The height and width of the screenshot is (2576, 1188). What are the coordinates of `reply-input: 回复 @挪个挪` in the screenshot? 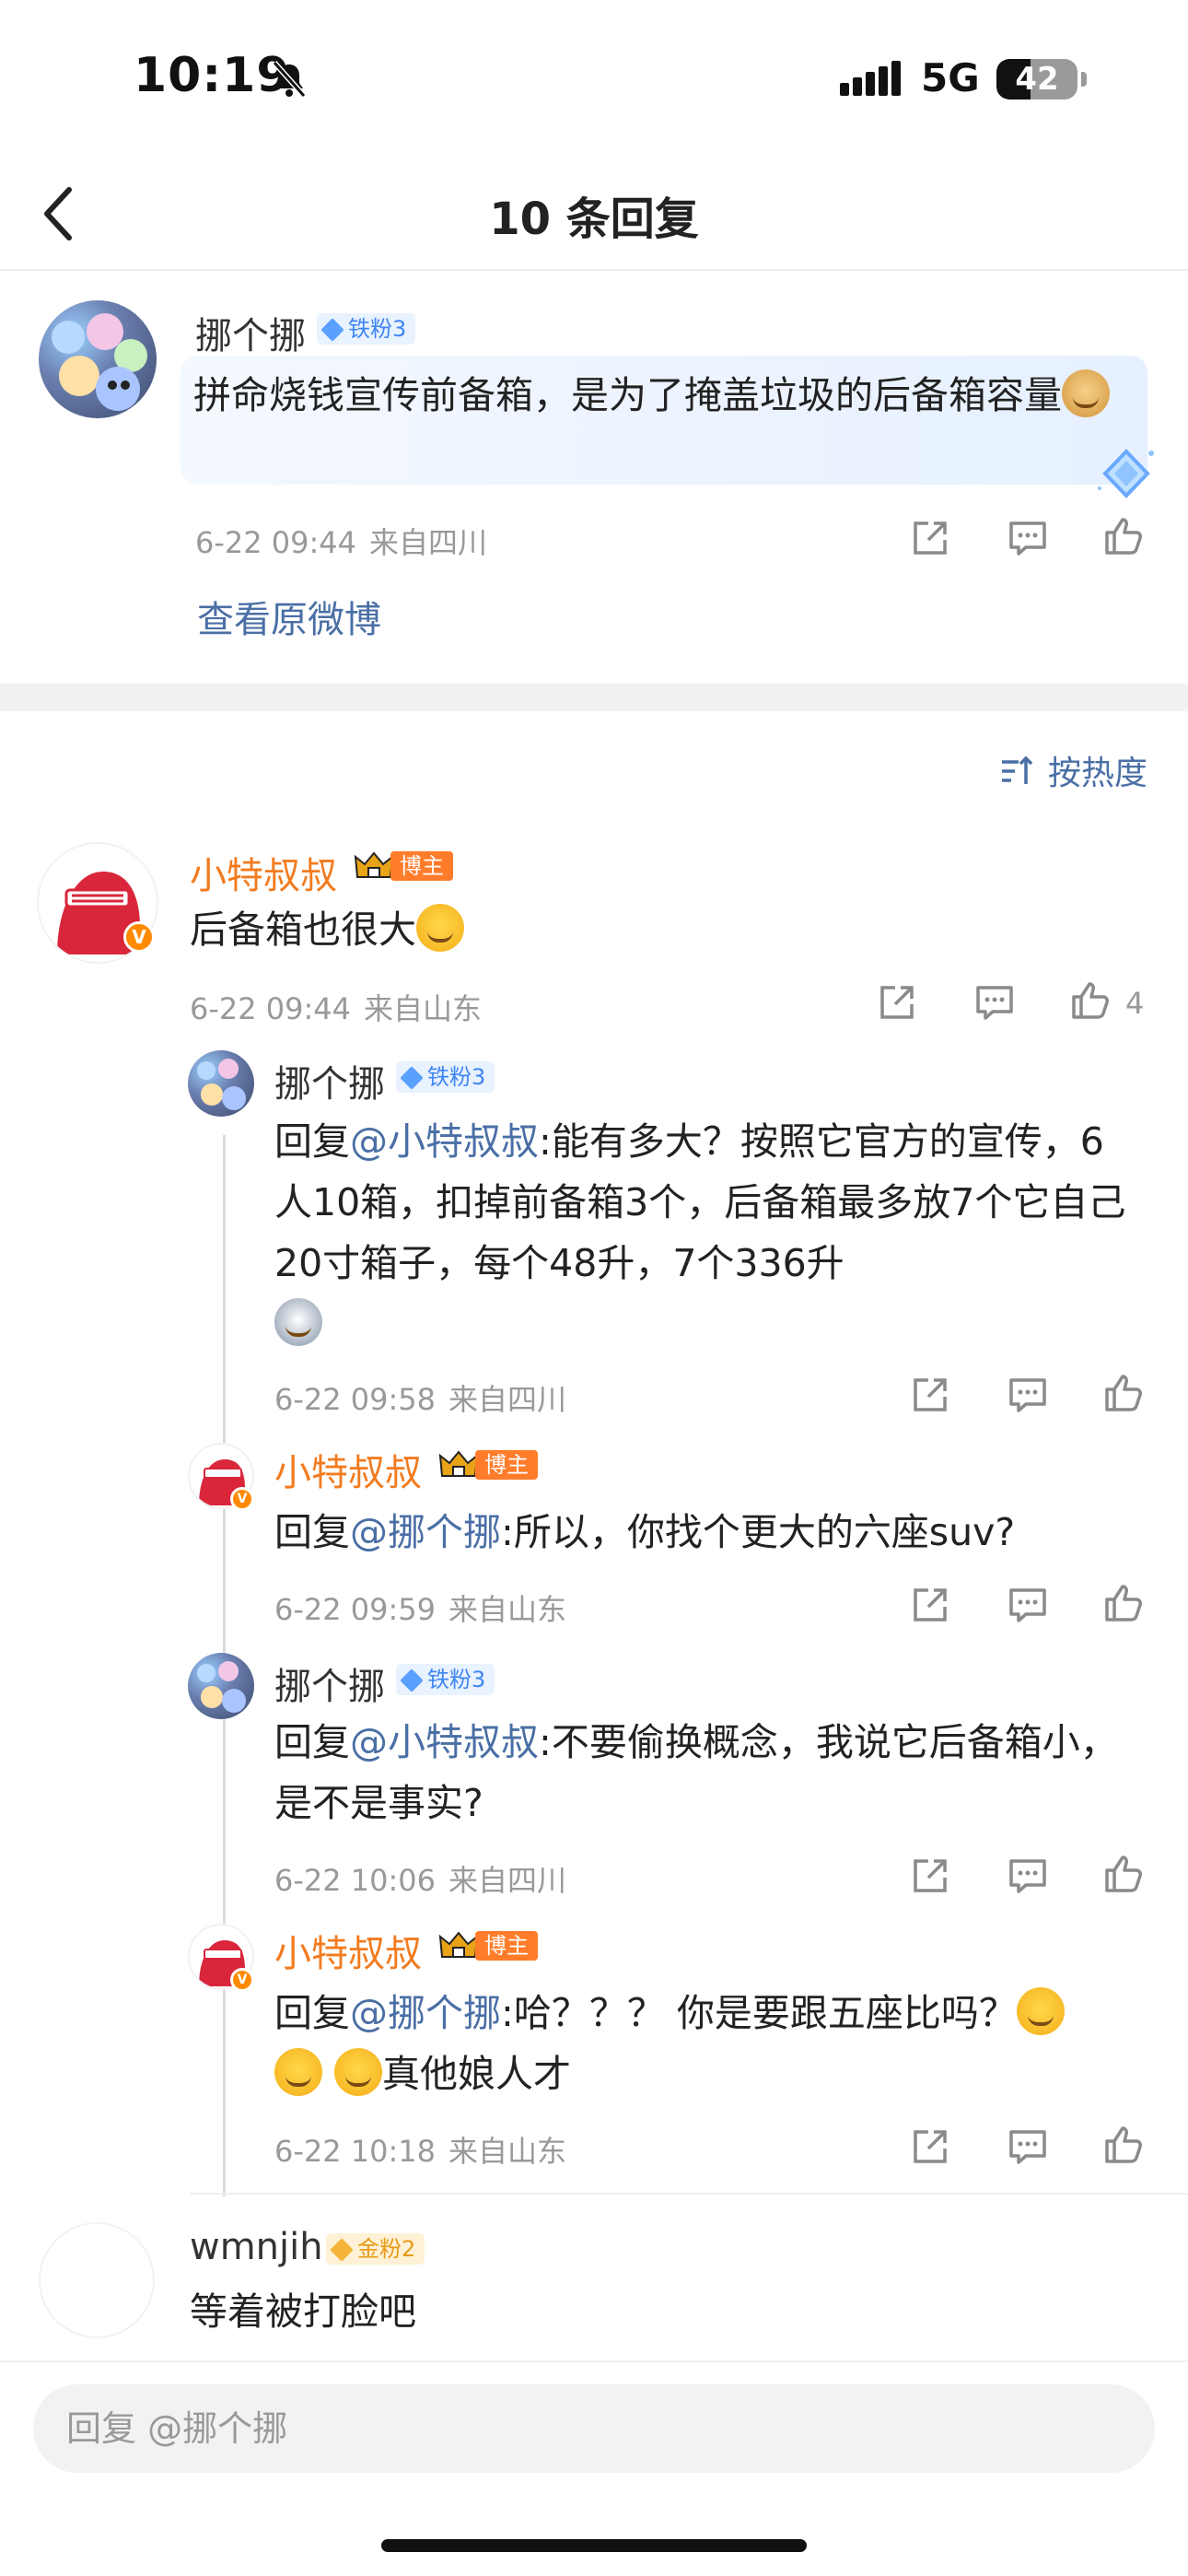 It's located at (594, 2428).